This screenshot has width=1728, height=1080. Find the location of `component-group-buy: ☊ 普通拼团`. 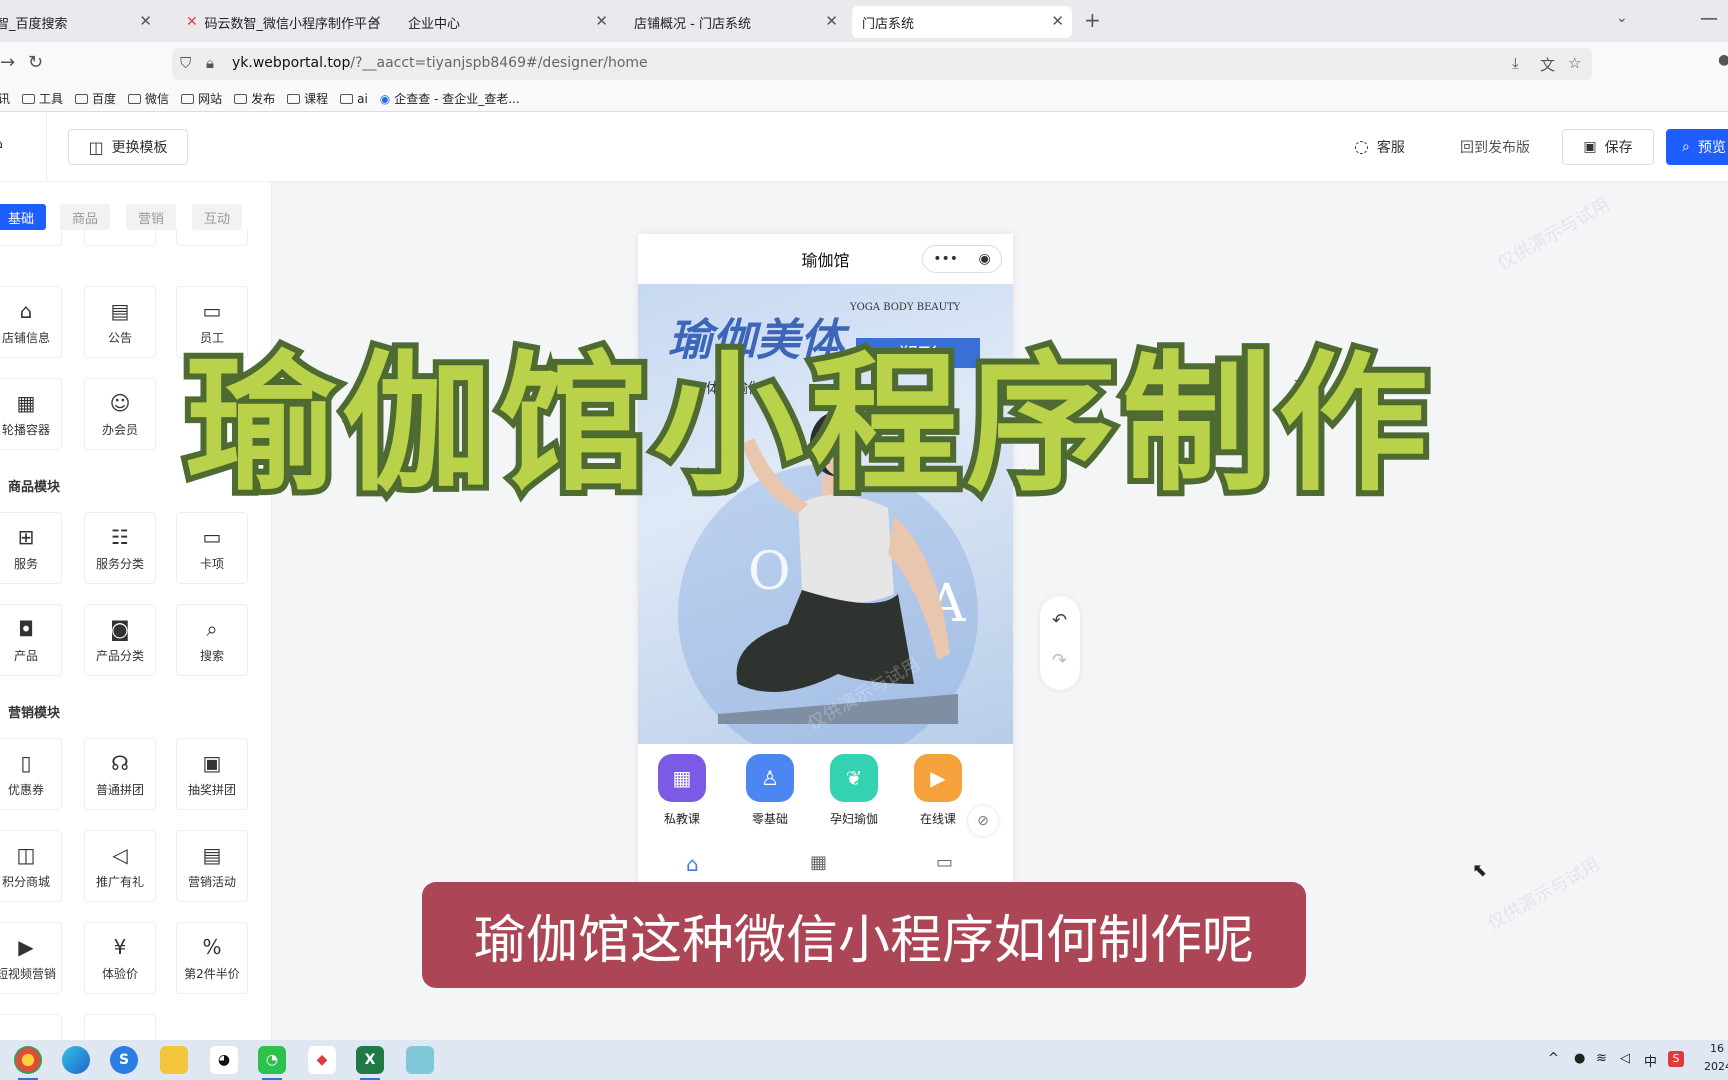

component-group-buy: ☊ 普通拼团 is located at coordinates (120, 774).